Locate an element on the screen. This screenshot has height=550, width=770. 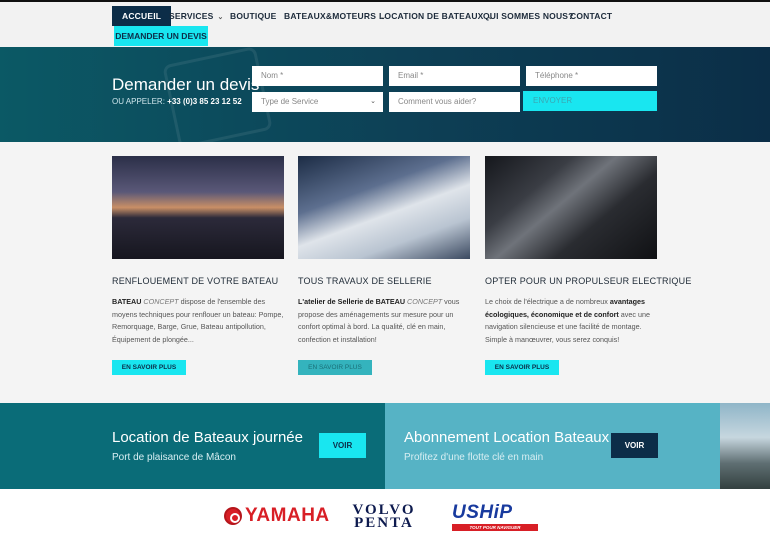
boat-harbor-image is located at coordinates (198, 207).